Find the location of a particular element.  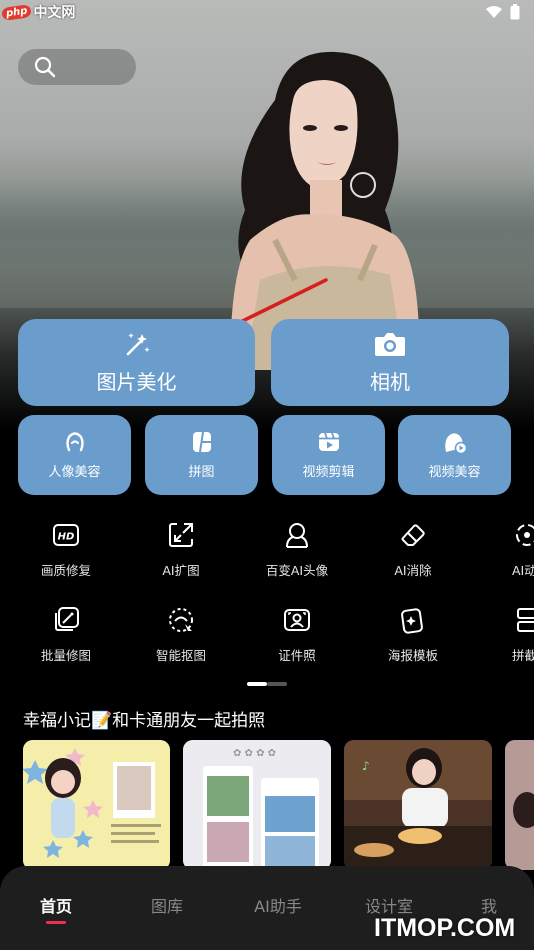

ai-expand-tool: AI扩图 is located at coordinates (181, 549).